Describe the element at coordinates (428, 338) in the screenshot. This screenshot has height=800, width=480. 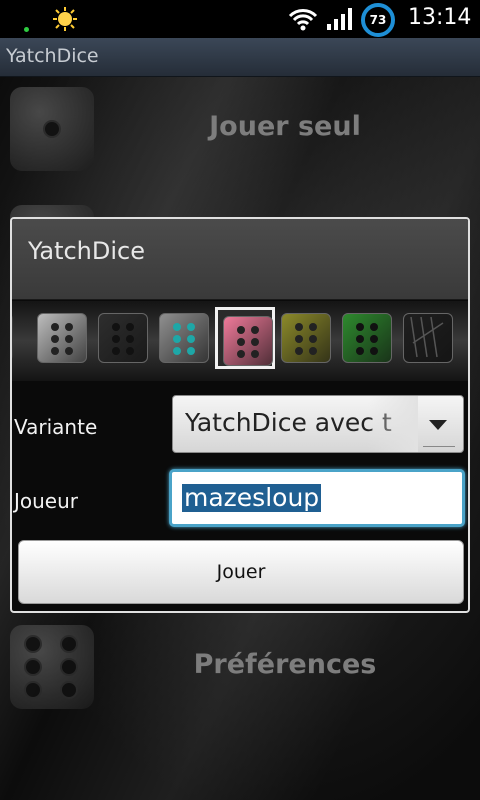
I see `dice-skin-scratched` at that location.